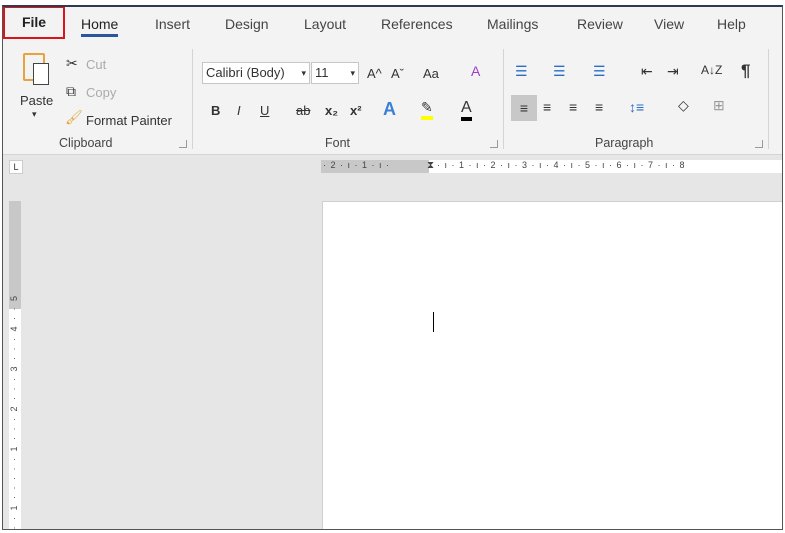  What do you see at coordinates (264, 110) in the screenshot?
I see `underline-button: U` at bounding box center [264, 110].